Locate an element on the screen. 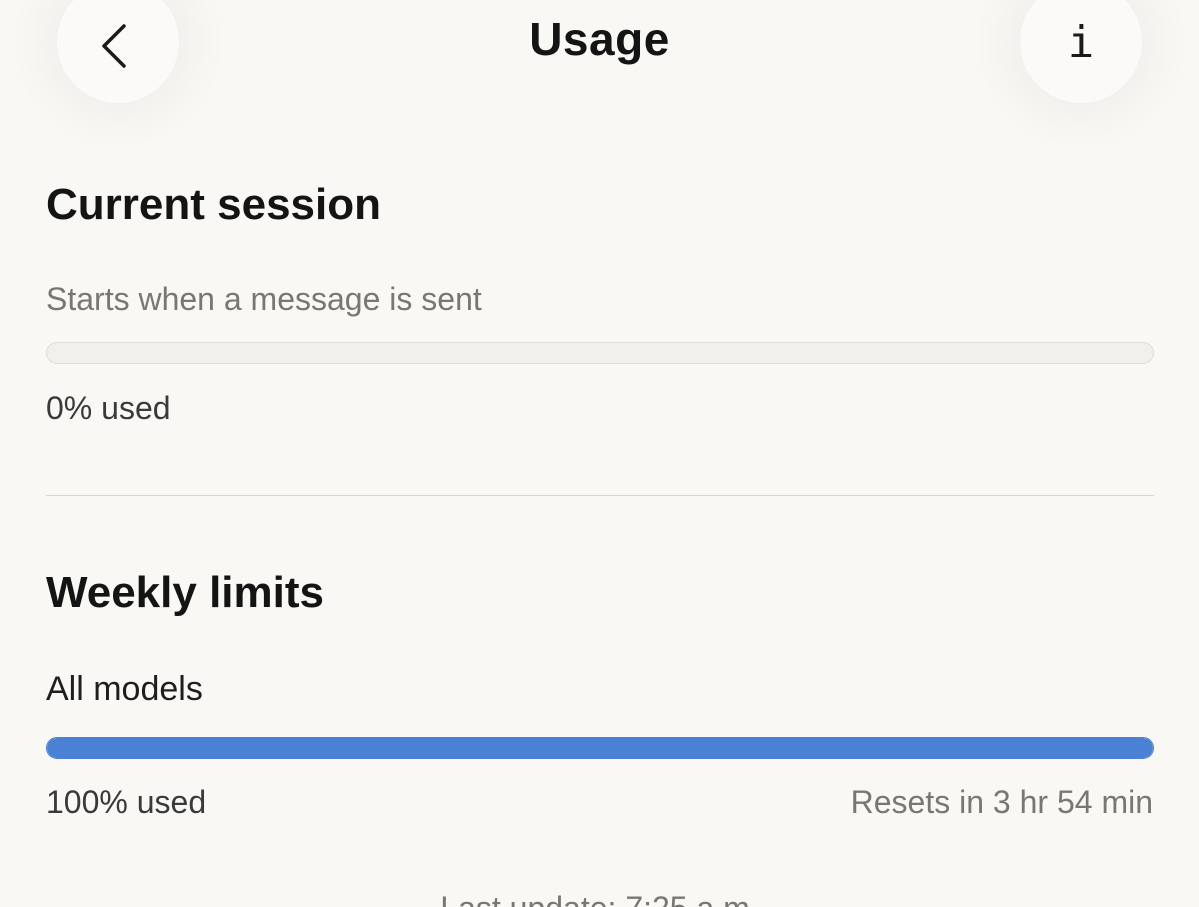  info-button: i is located at coordinates (1081, 51).